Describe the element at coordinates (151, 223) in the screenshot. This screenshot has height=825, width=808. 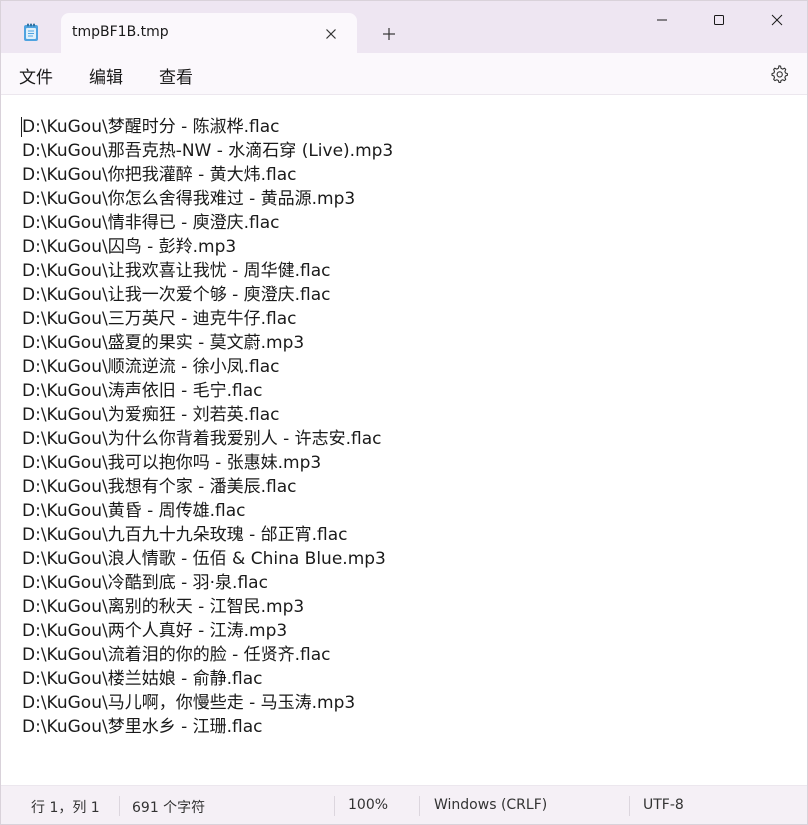
I see `editor-line: D:\KuGou\情非得已 - 庾澄庆.flac` at that location.